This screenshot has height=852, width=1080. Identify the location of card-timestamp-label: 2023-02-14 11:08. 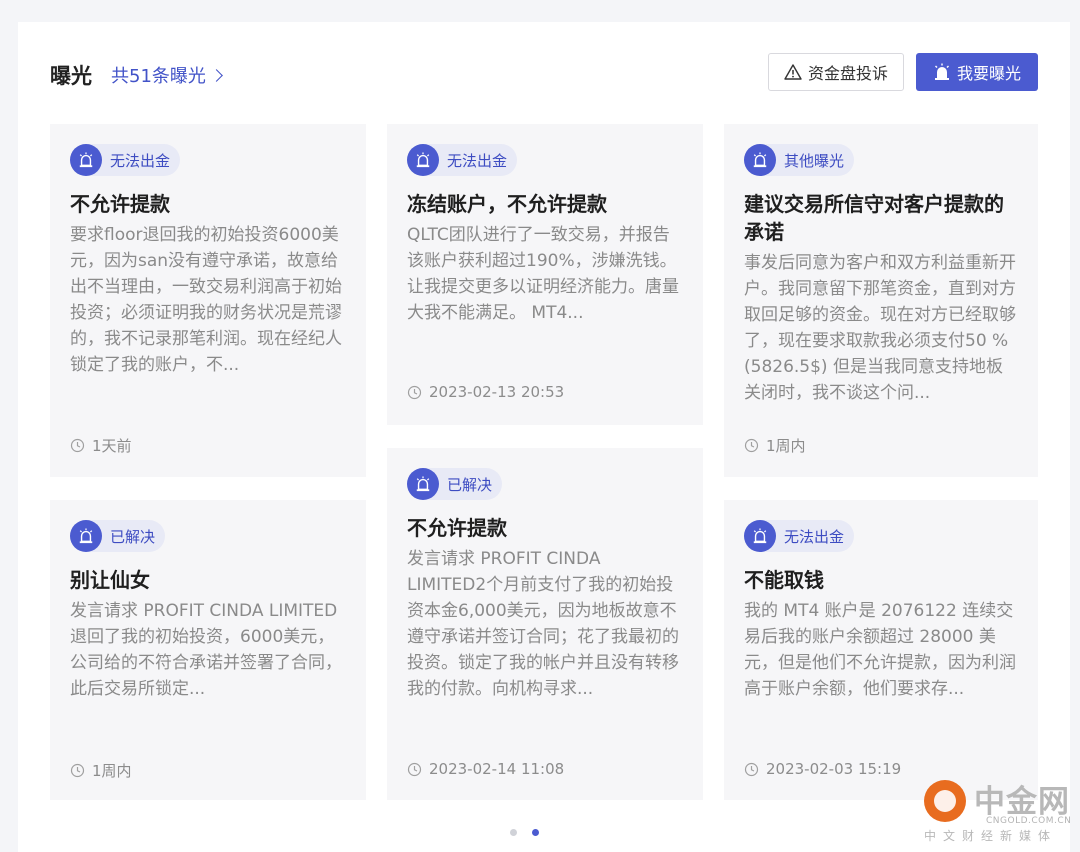
(497, 769).